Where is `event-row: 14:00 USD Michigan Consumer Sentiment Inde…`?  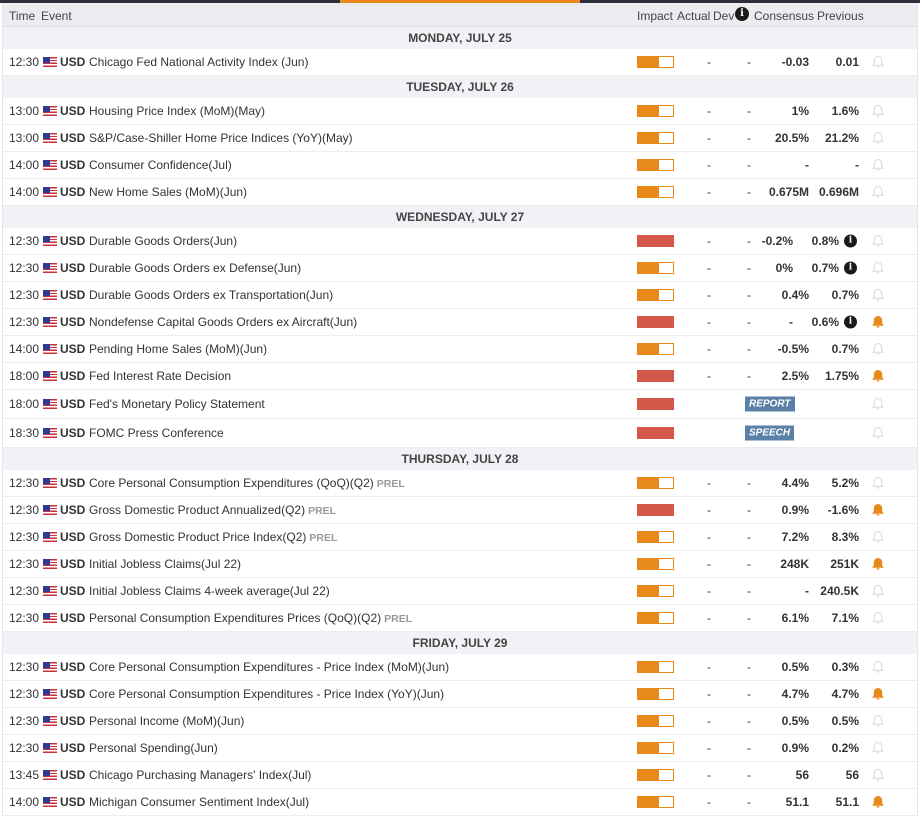 event-row: 14:00 USD Michigan Consumer Sentiment Inde… is located at coordinates (460, 802).